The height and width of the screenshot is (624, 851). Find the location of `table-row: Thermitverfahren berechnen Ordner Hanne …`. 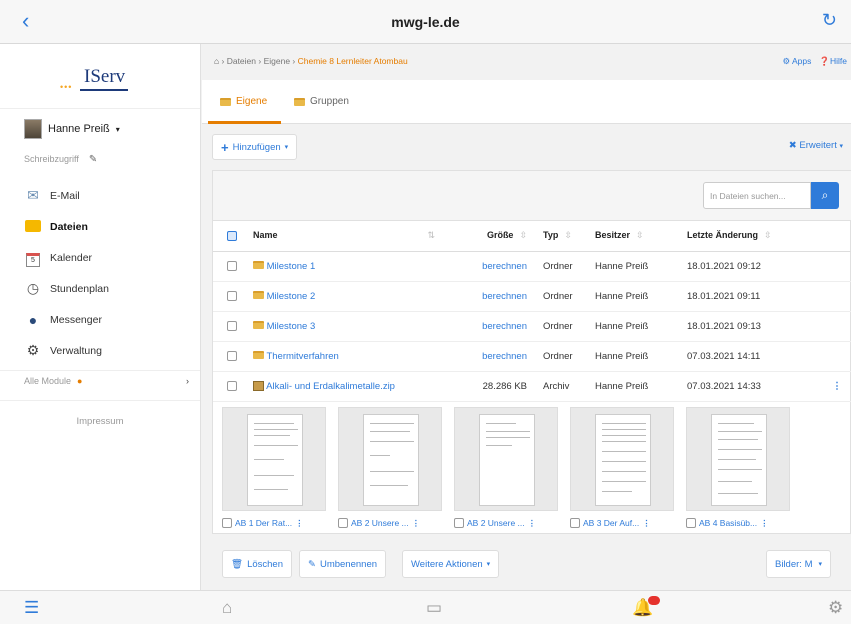

table-row: Thermitverfahren berechnen Ordner Hanne … is located at coordinates (532, 356).